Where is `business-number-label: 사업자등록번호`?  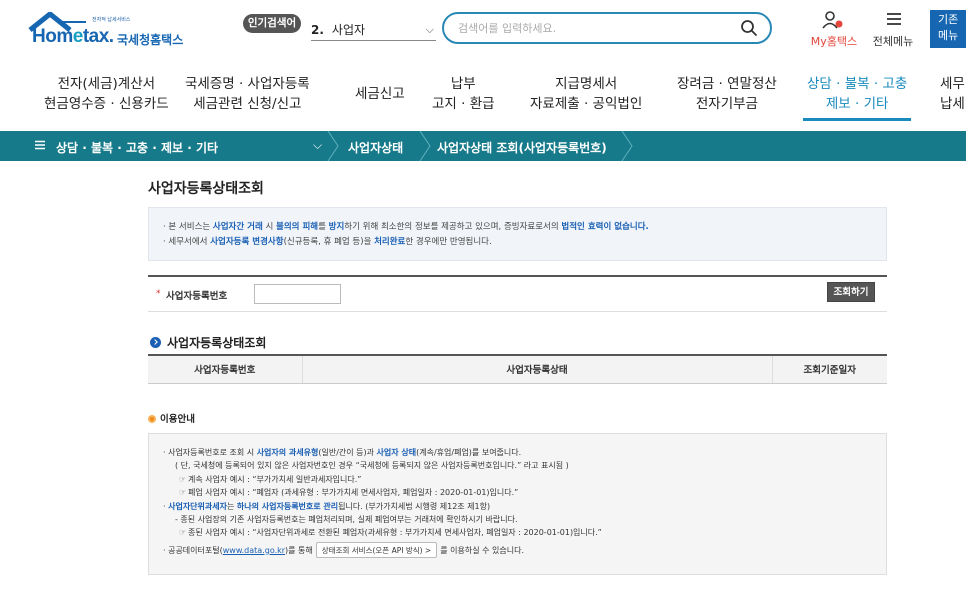
business-number-label: 사업자등록번호 is located at coordinates (197, 296).